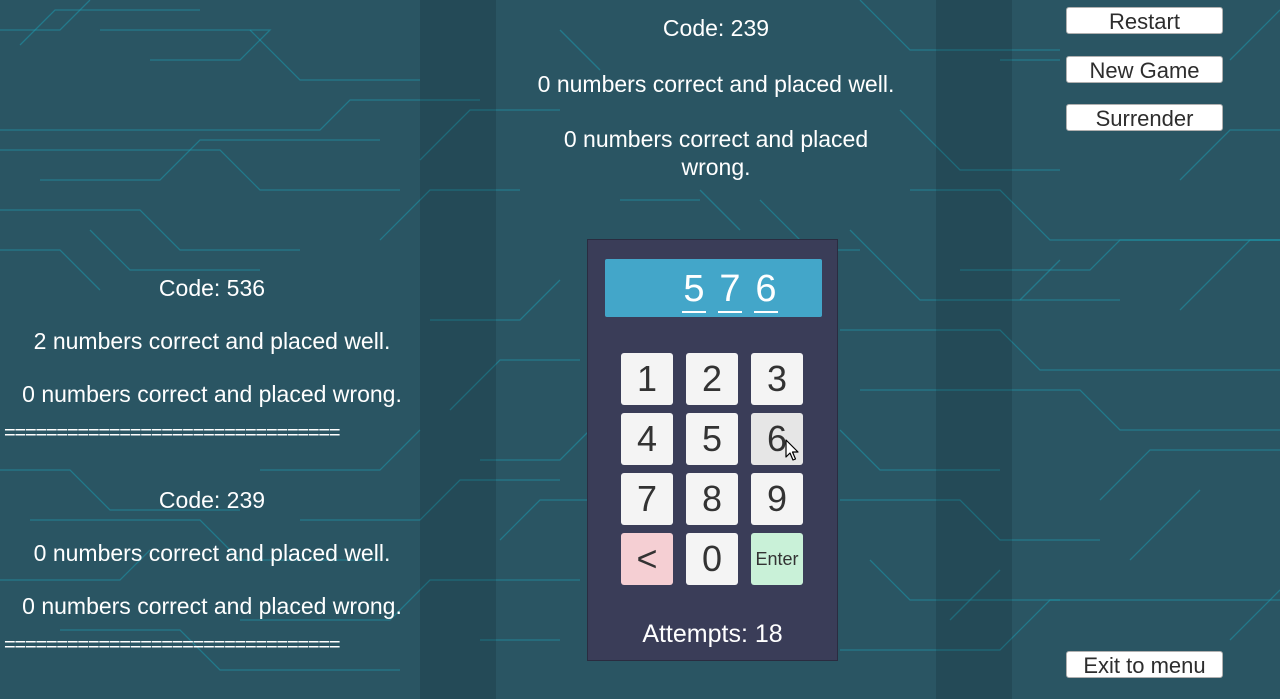 The height and width of the screenshot is (699, 1280). Describe the element at coordinates (716, 153) in the screenshot. I see `current-correct-wrong-text: 0 numbers correct and placed wrong.` at that location.